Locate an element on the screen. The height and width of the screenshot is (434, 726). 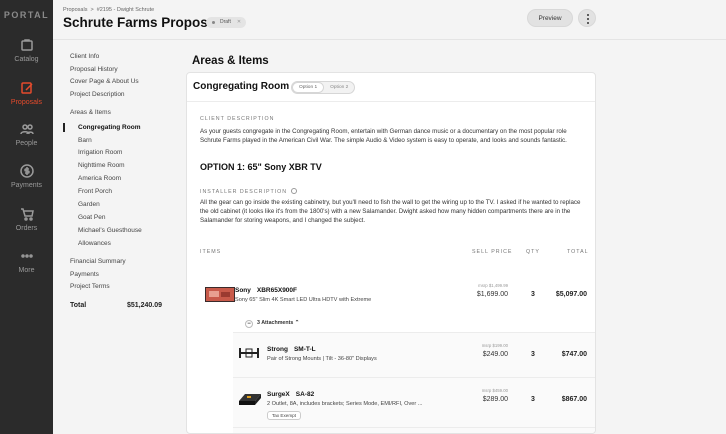
item-total: $5,097.00 is located at coordinates (571, 294).